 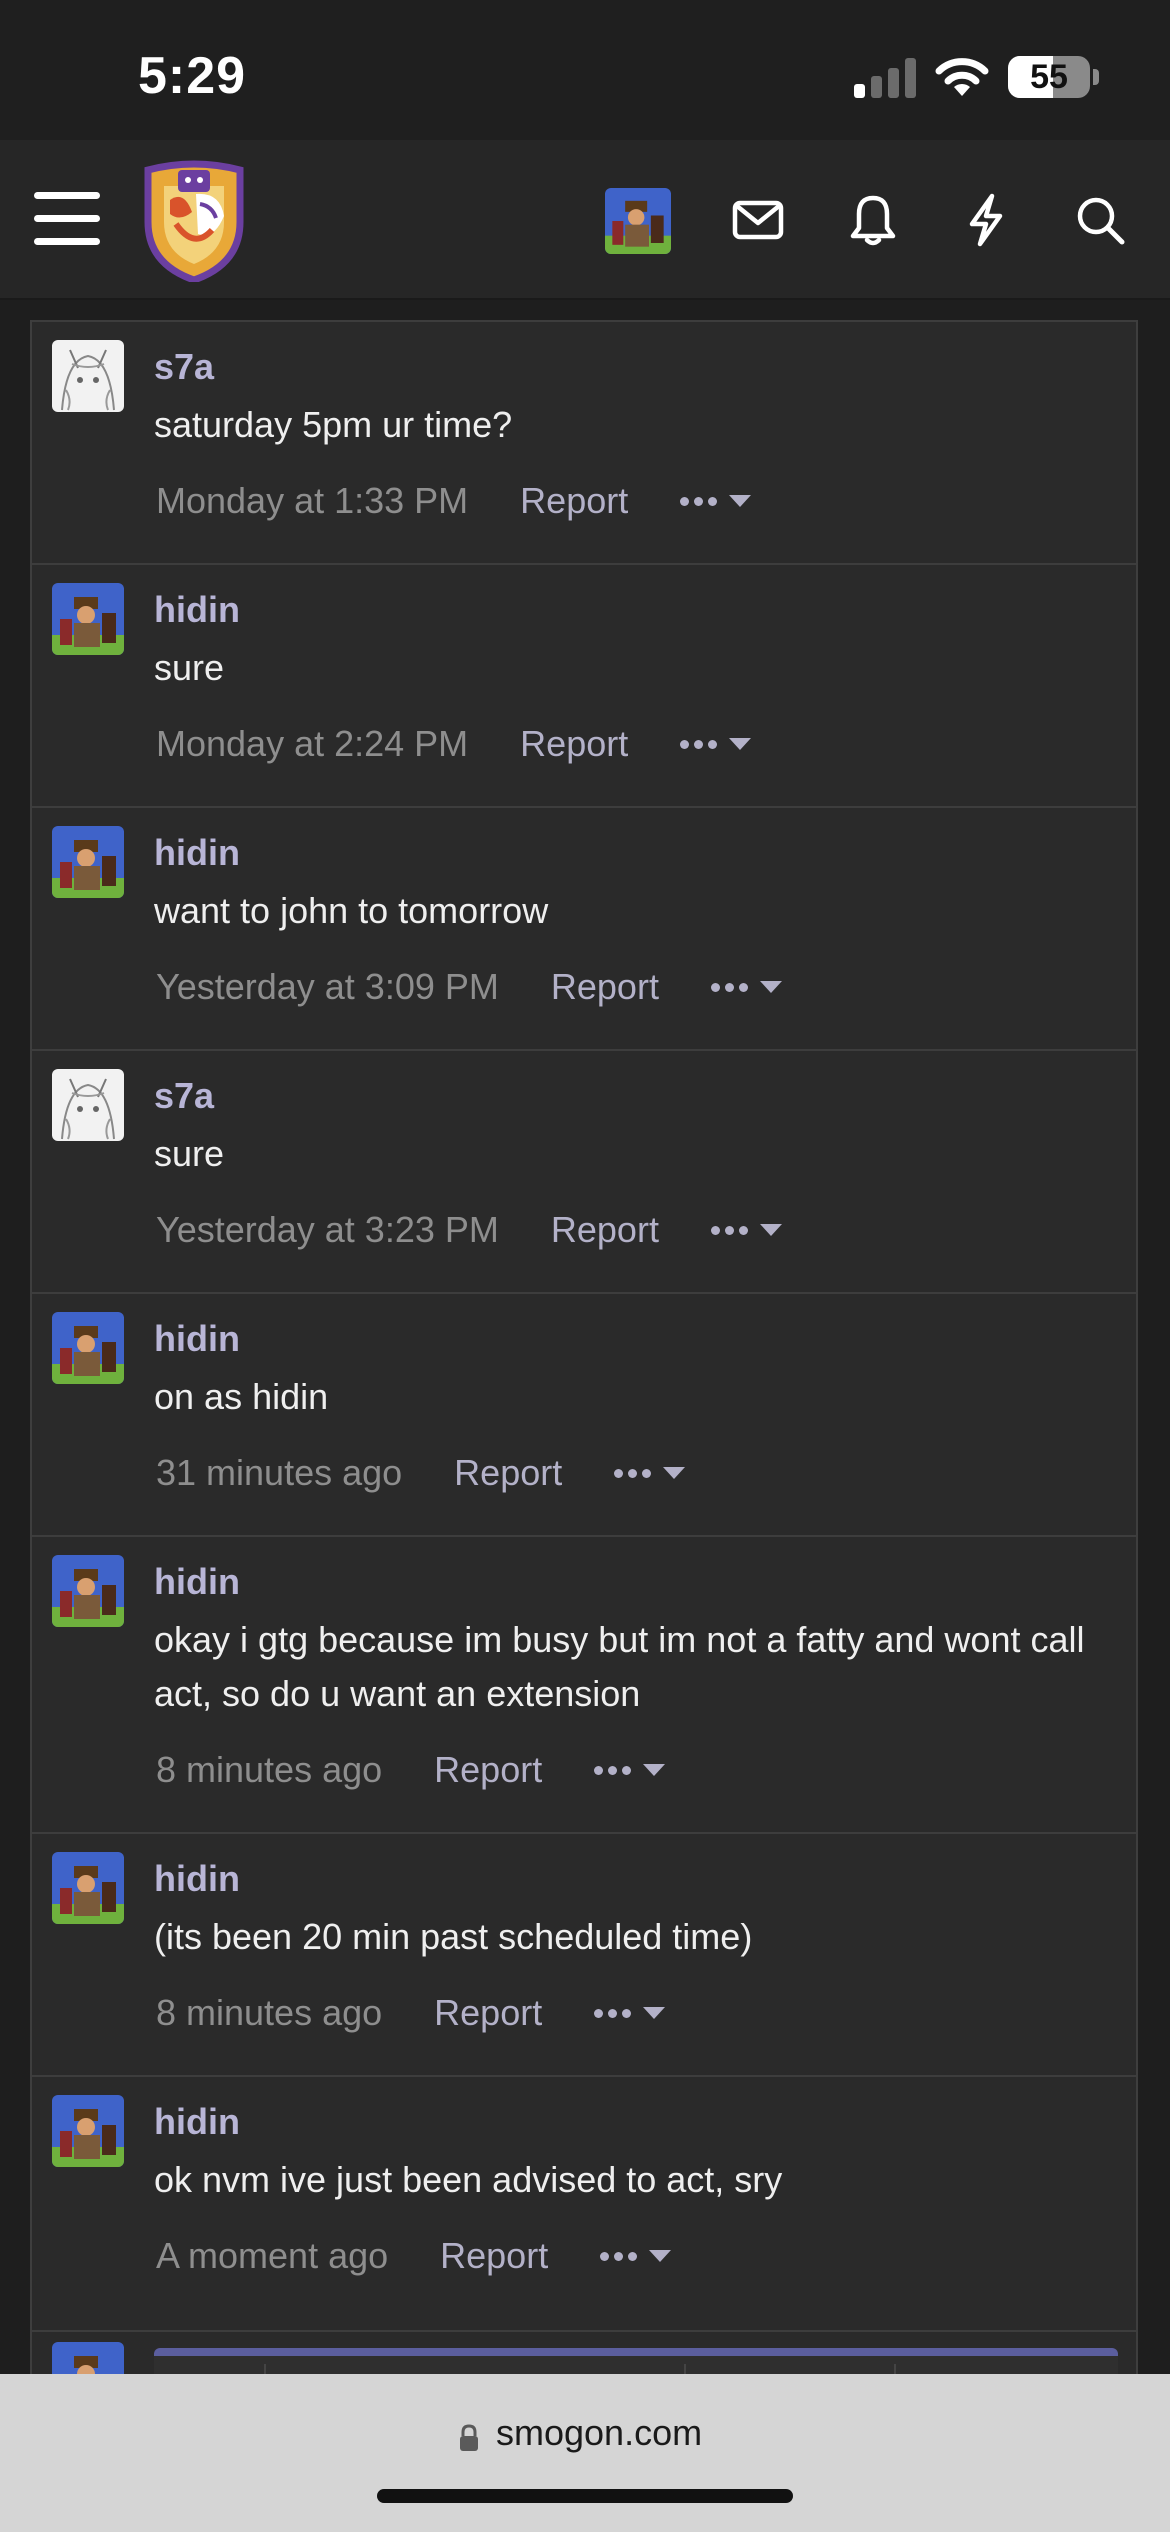 I want to click on message-text: want to john to tomorrow, so click(x=351, y=910).